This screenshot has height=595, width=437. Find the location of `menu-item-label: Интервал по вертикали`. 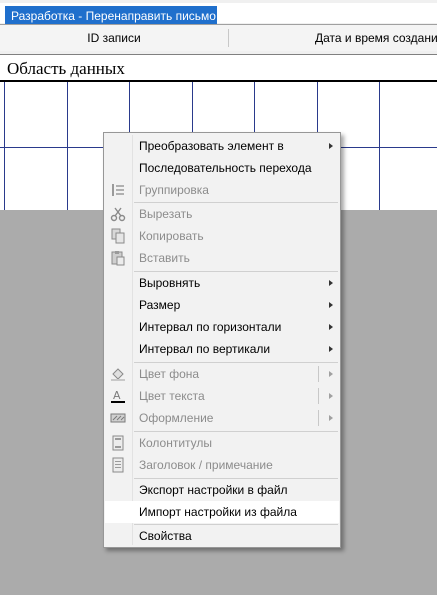

menu-item-label: Интервал по вертикали is located at coordinates (205, 349).